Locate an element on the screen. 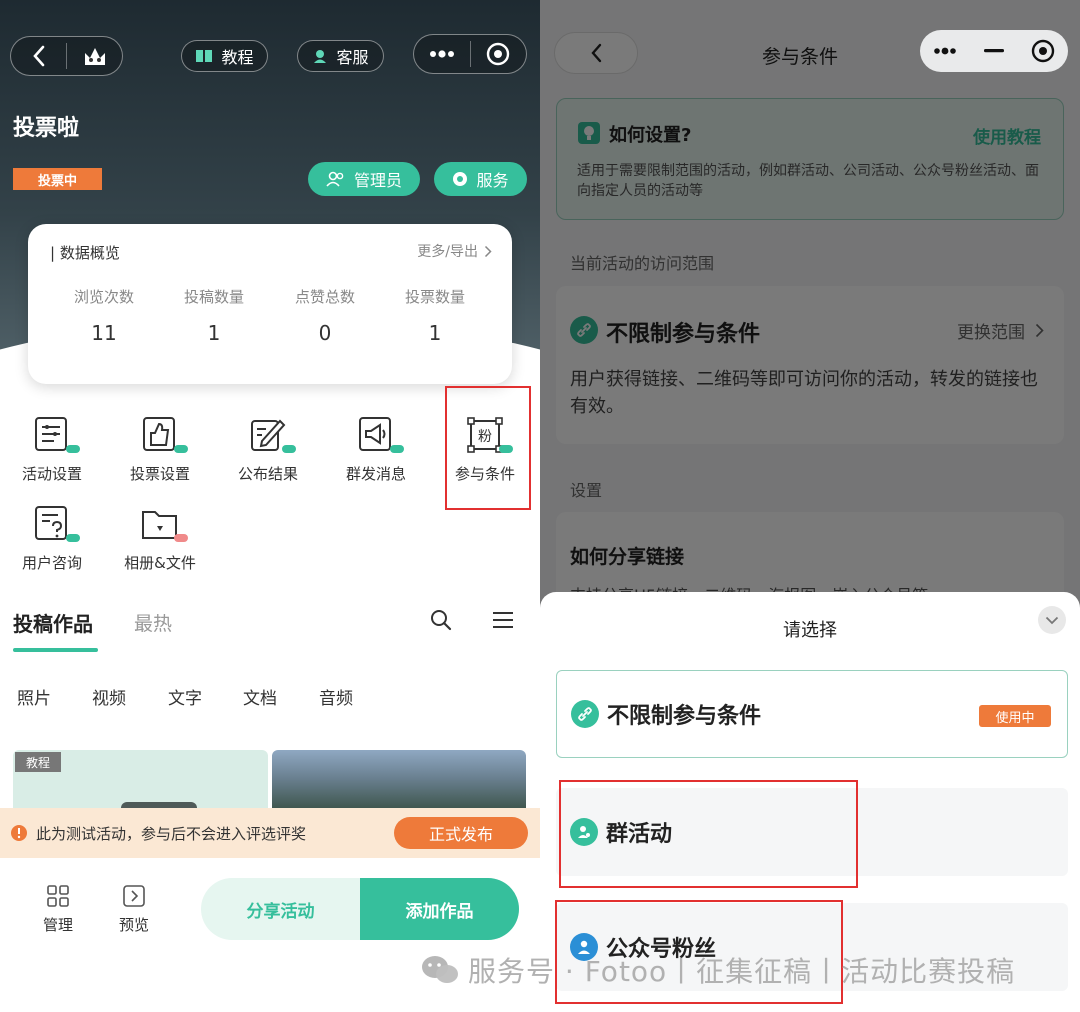 The width and height of the screenshot is (1080, 1012). folder-icon is located at coordinates (164, 524).